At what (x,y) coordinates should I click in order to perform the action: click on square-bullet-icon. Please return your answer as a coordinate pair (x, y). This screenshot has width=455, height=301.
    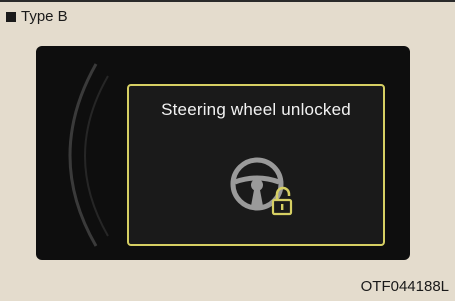
    Looking at the image, I should click on (11, 16).